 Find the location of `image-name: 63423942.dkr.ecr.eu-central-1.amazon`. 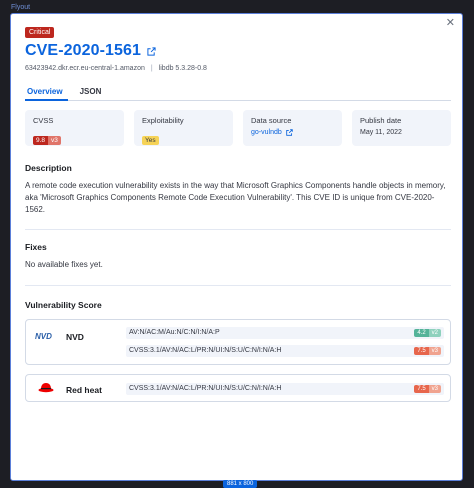

image-name: 63423942.dkr.ecr.eu-central-1.amazon is located at coordinates (85, 68).